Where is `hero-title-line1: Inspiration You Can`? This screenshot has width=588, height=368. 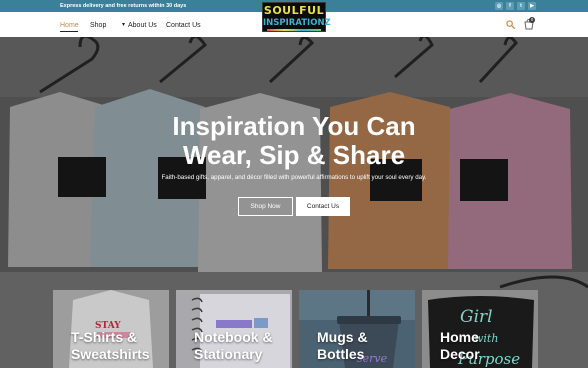
hero-title-line1: Inspiration You Can is located at coordinates (294, 126).